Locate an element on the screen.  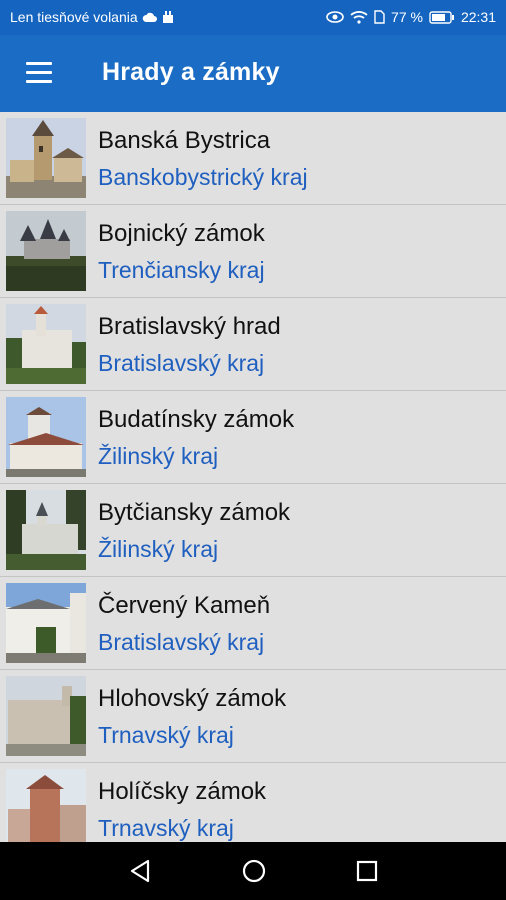
battery-icon is located at coordinates (441, 17).